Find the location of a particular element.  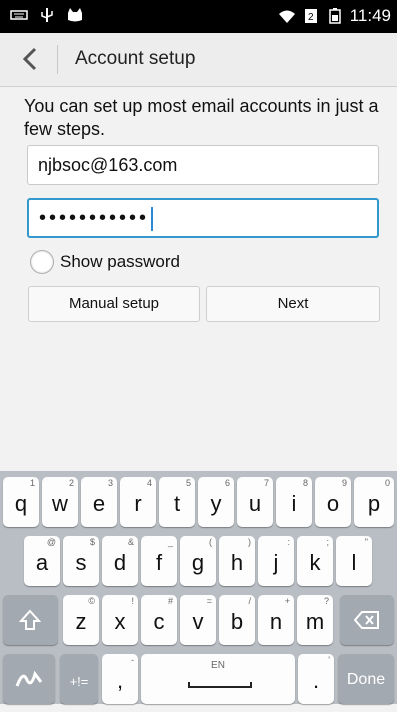

backspace-icon is located at coordinates (366, 620).